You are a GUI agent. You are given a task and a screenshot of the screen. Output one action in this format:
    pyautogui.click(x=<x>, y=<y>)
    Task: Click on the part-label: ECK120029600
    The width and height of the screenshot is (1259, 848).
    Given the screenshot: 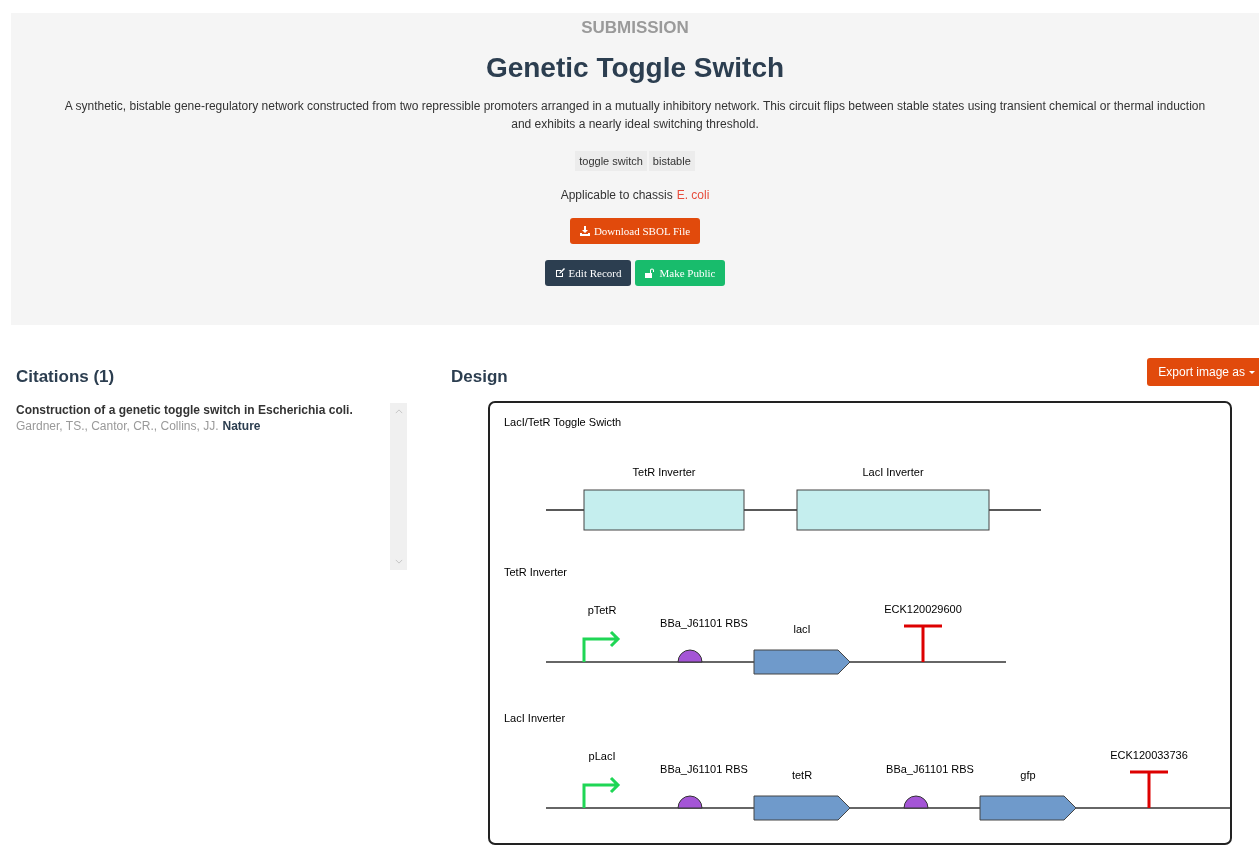 What is the action you would take?
    pyautogui.click(x=923, y=609)
    